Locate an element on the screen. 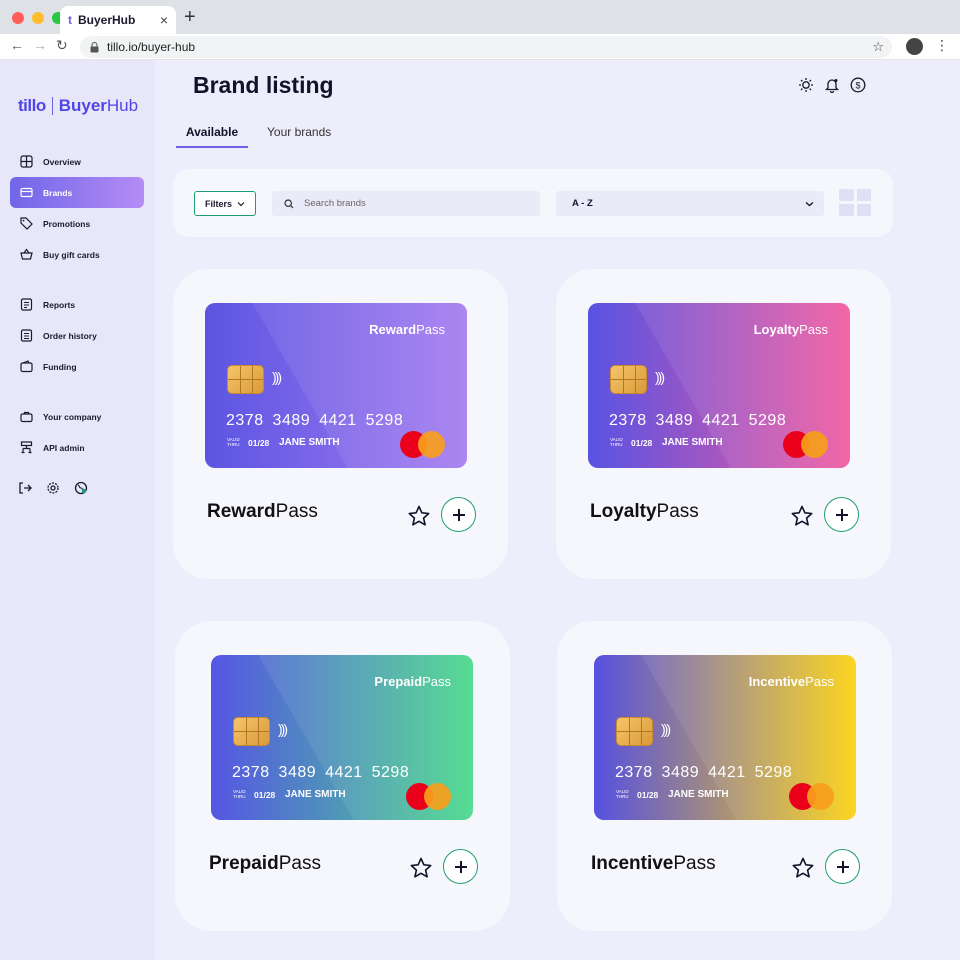 The width and height of the screenshot is (960, 960). sidebar-item-funding: Funding is located at coordinates (77, 366).